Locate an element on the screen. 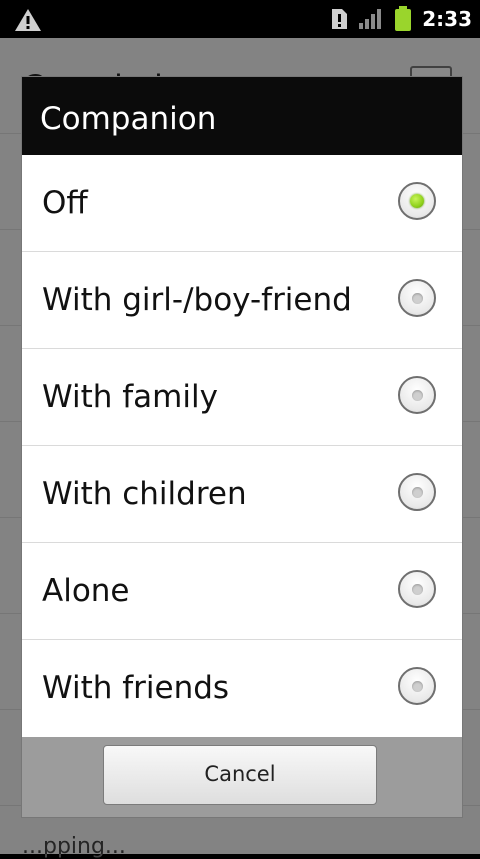 The width and height of the screenshot is (480, 859). warning-icon is located at coordinates (28, 20).